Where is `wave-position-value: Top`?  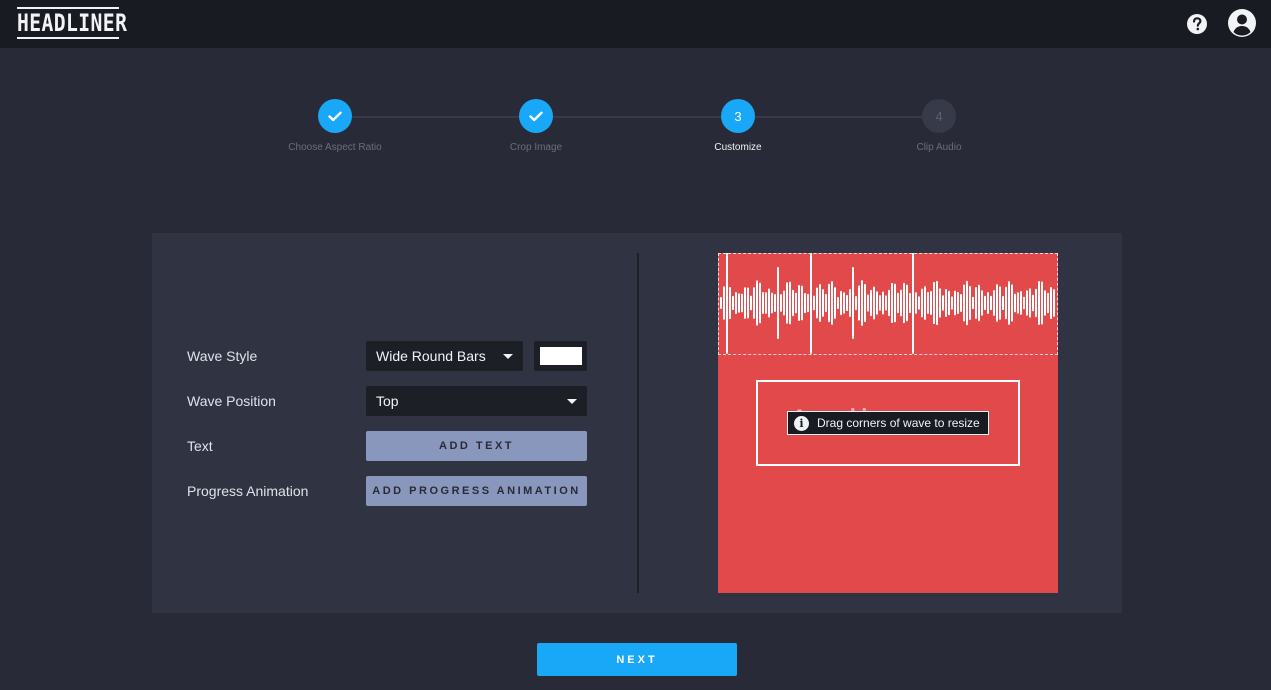 wave-position-value: Top is located at coordinates (387, 401).